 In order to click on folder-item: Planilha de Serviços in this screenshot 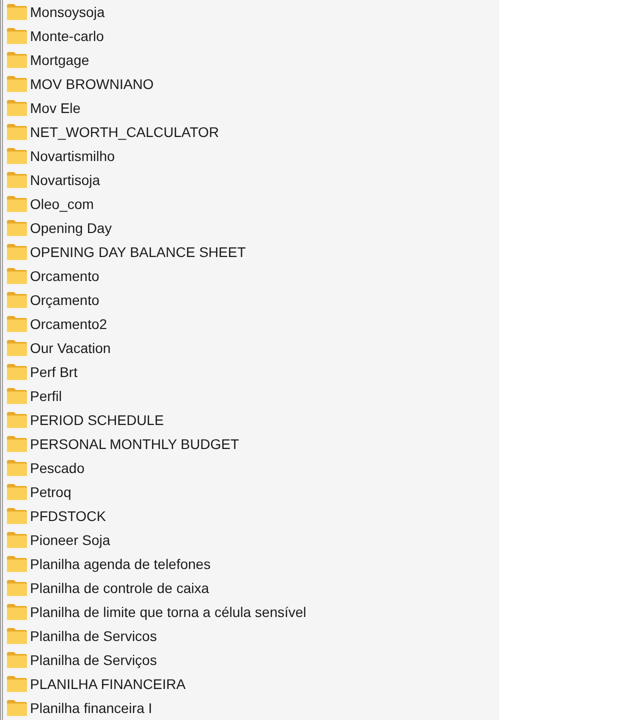, I will do `click(80, 660)`.